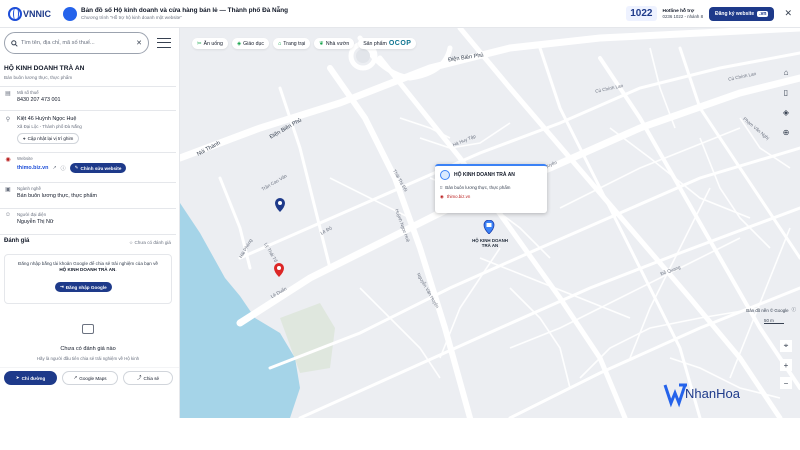  I want to click on edit-icon: ✎, so click(76, 167).